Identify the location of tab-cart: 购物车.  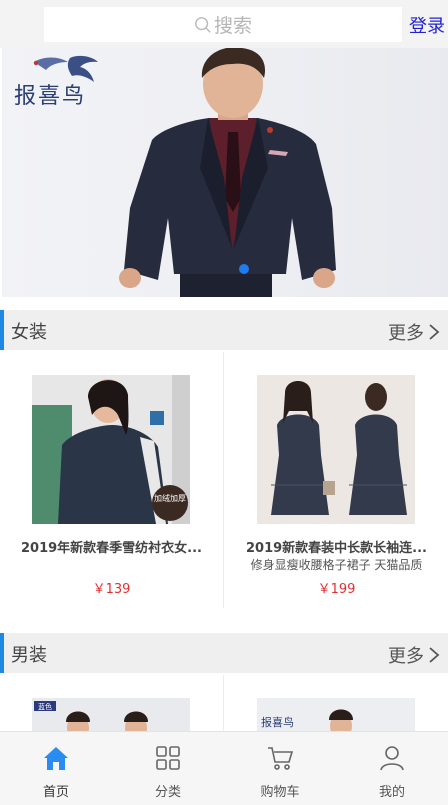
(280, 768).